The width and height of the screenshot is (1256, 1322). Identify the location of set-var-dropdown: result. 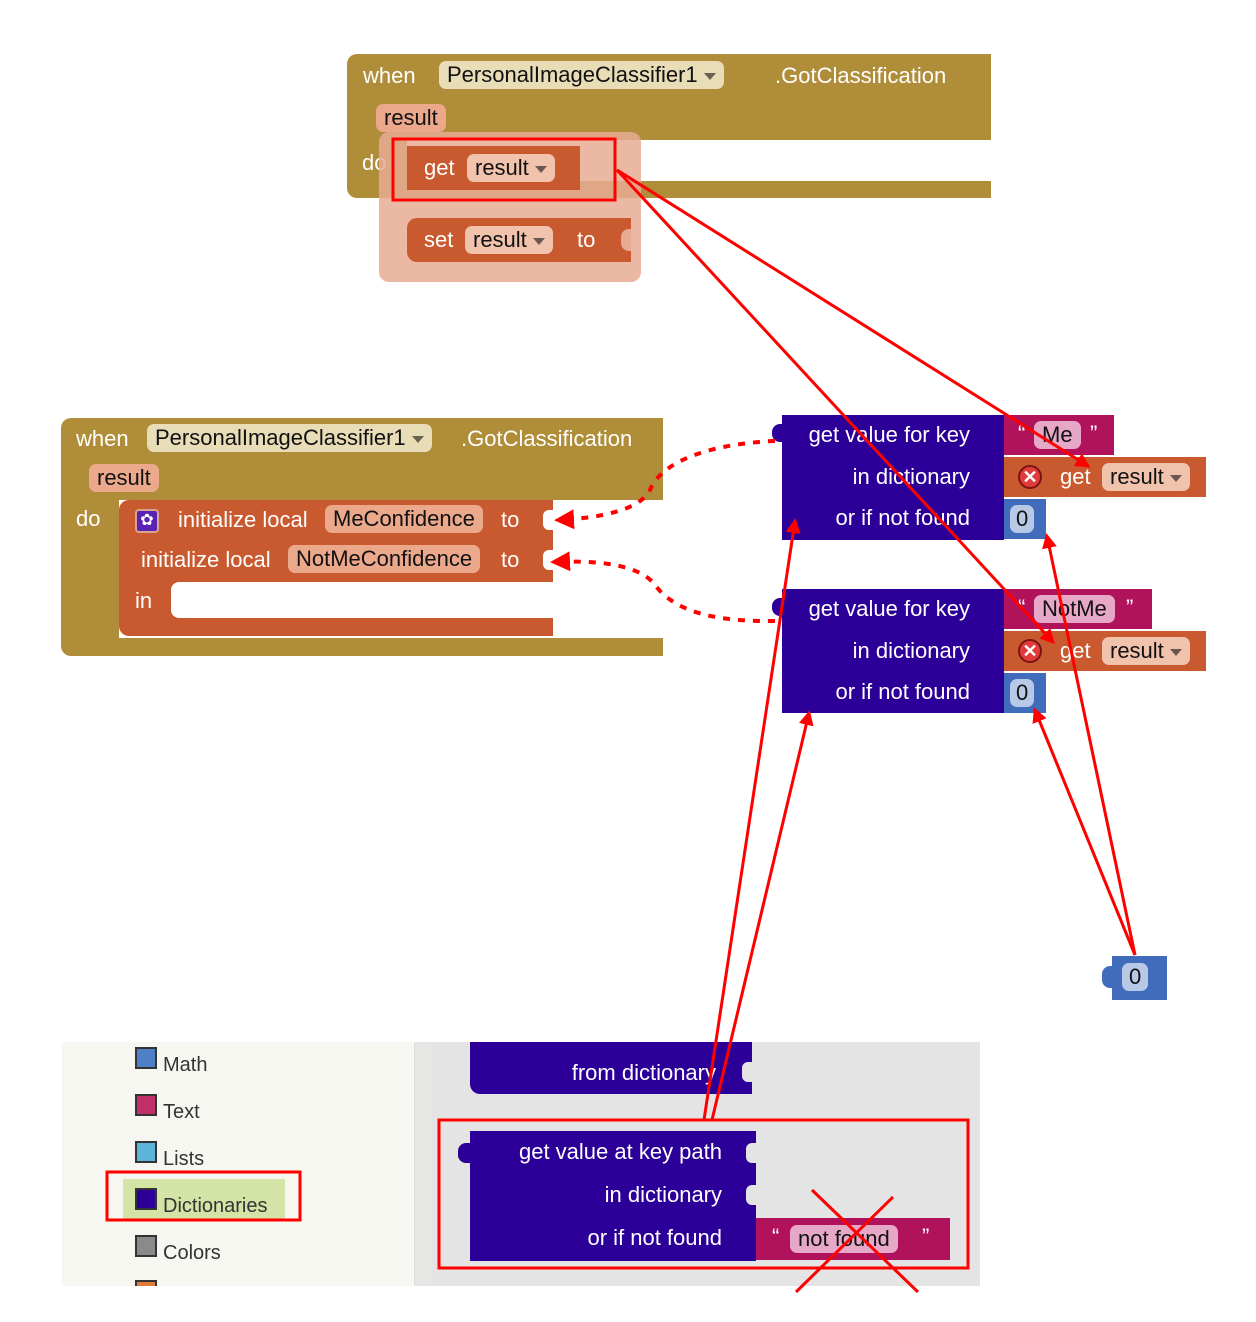
(509, 240).